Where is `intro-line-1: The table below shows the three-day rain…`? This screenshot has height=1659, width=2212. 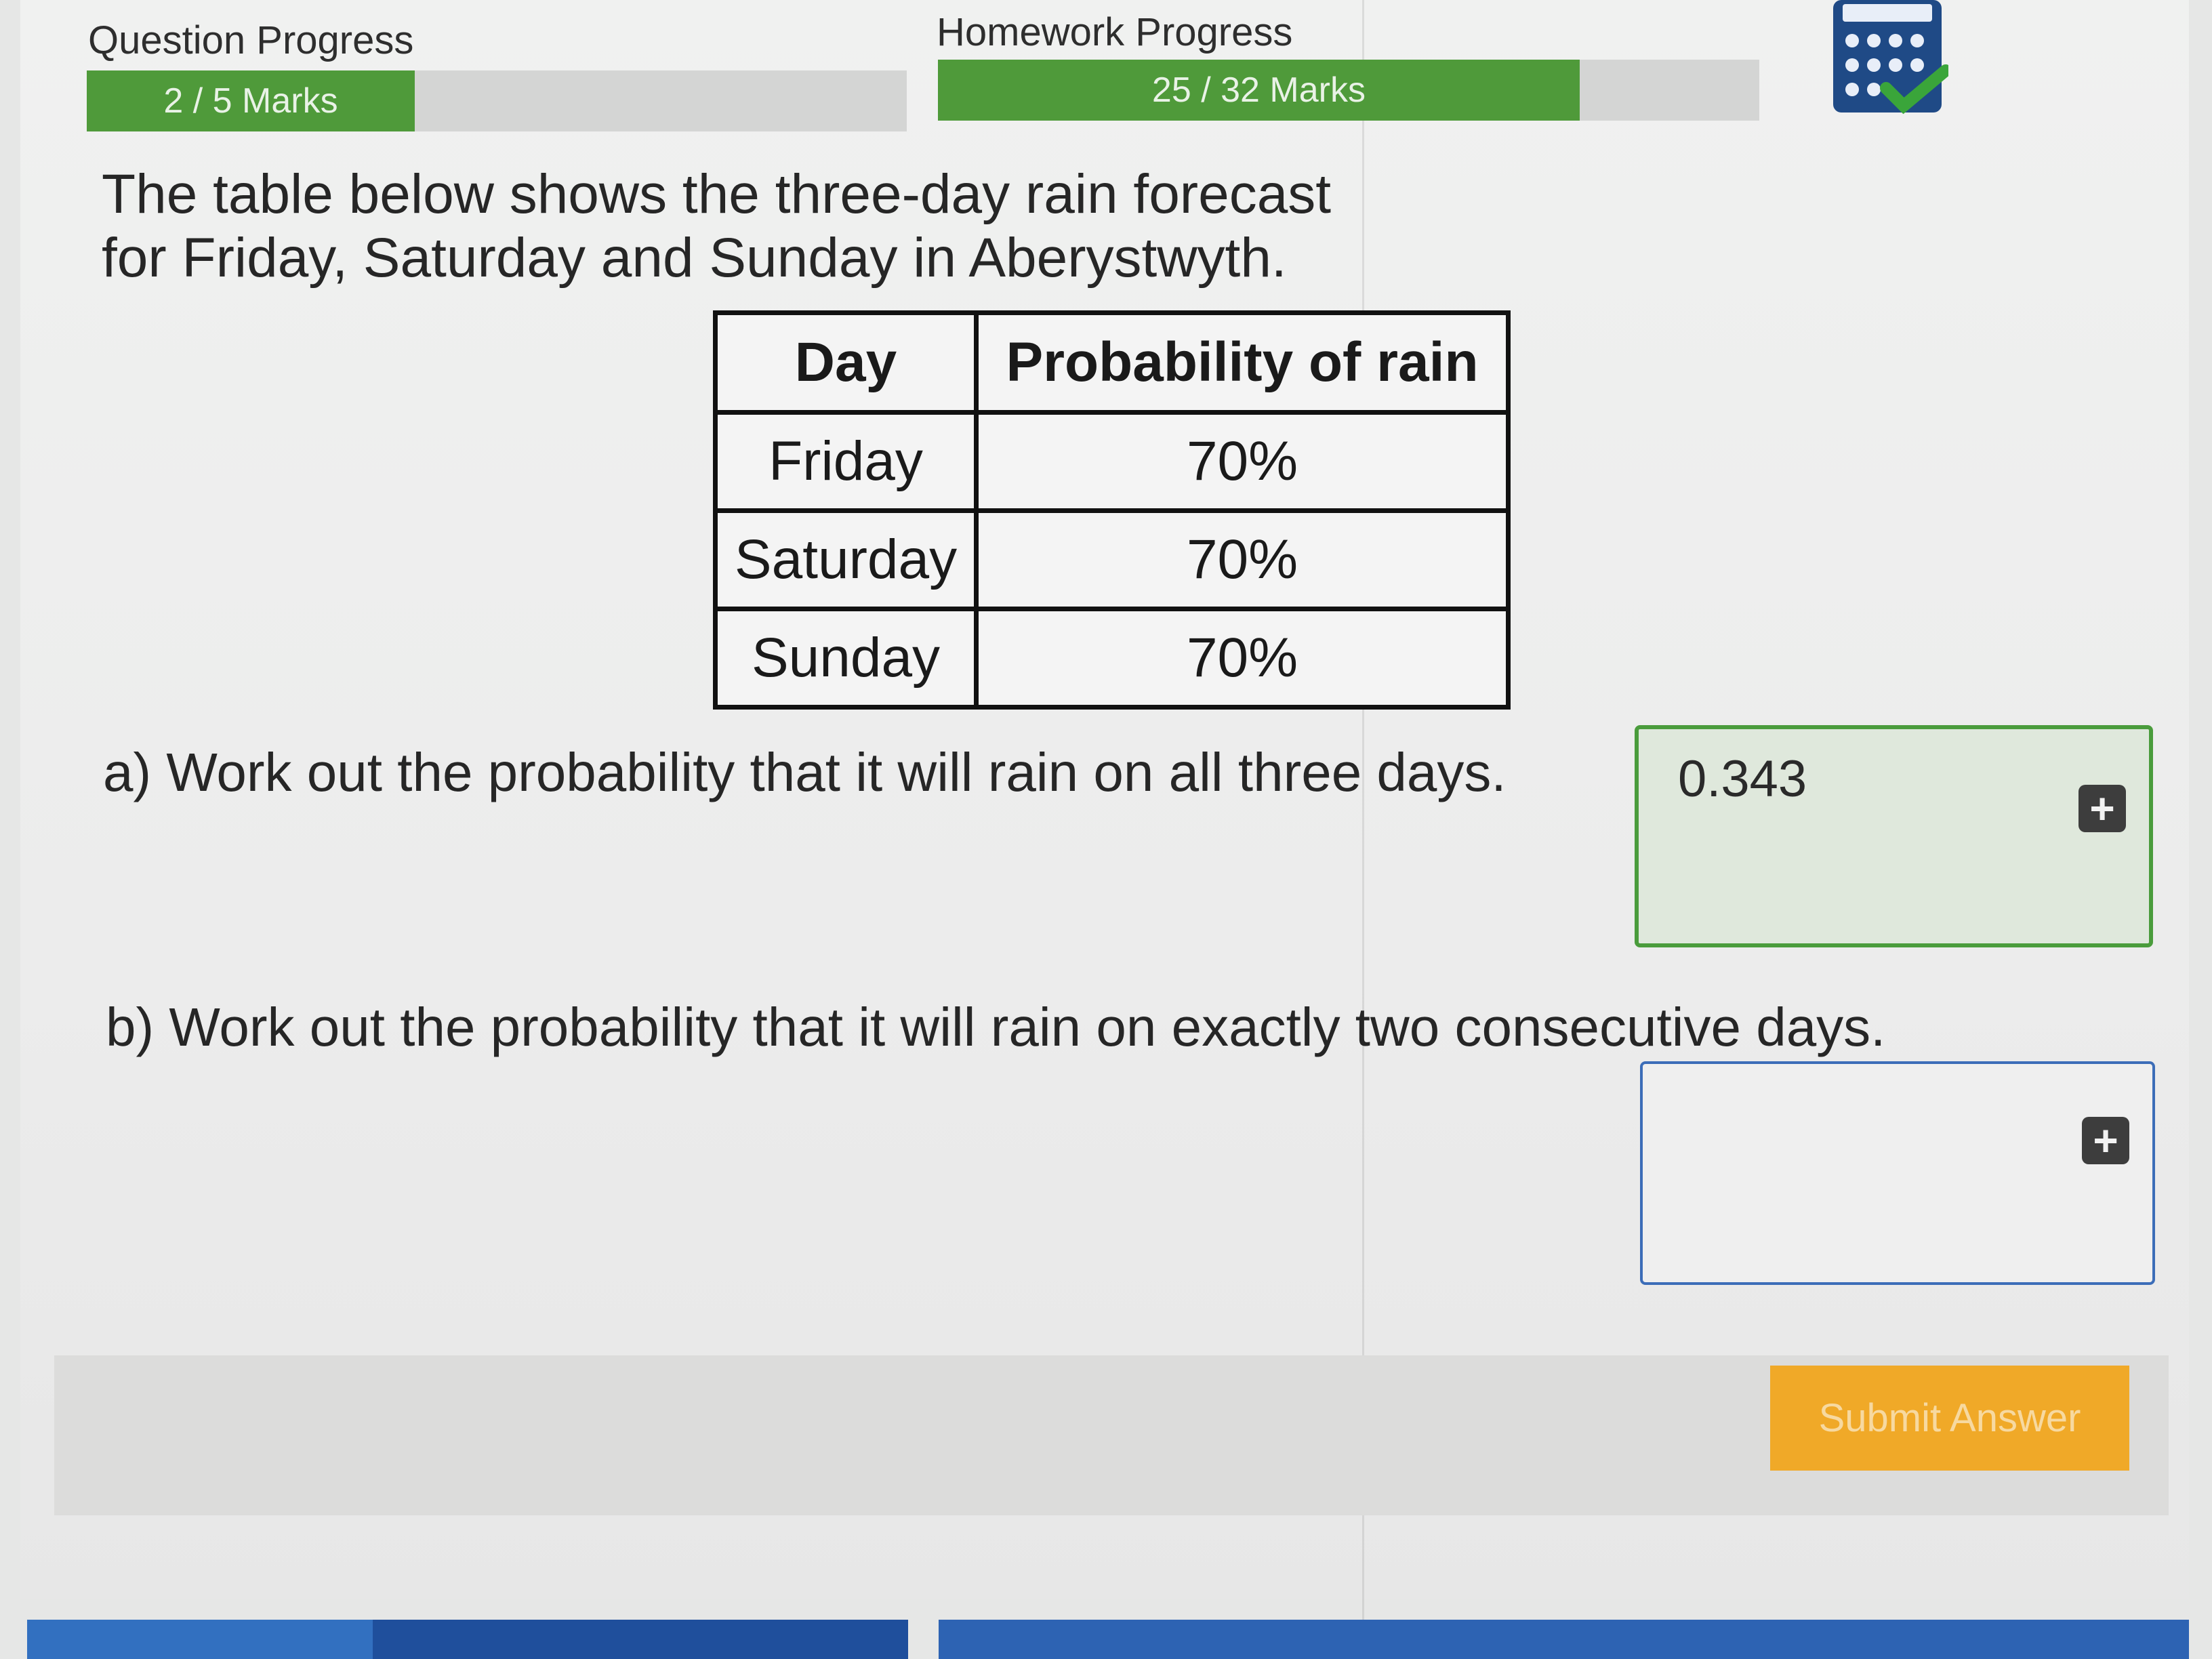 intro-line-1: The table below shows the three-day rain… is located at coordinates (717, 194).